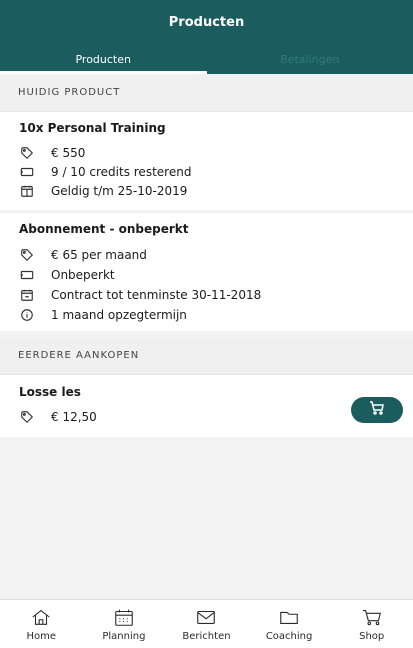 This screenshot has width=413, height=648. I want to click on nav-item-berichten: Berichten, so click(206, 624).